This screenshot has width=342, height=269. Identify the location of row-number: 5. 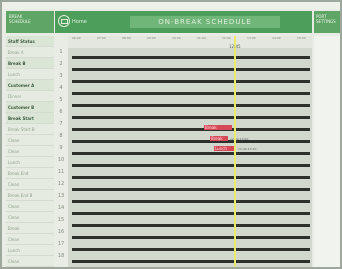
(61, 100).